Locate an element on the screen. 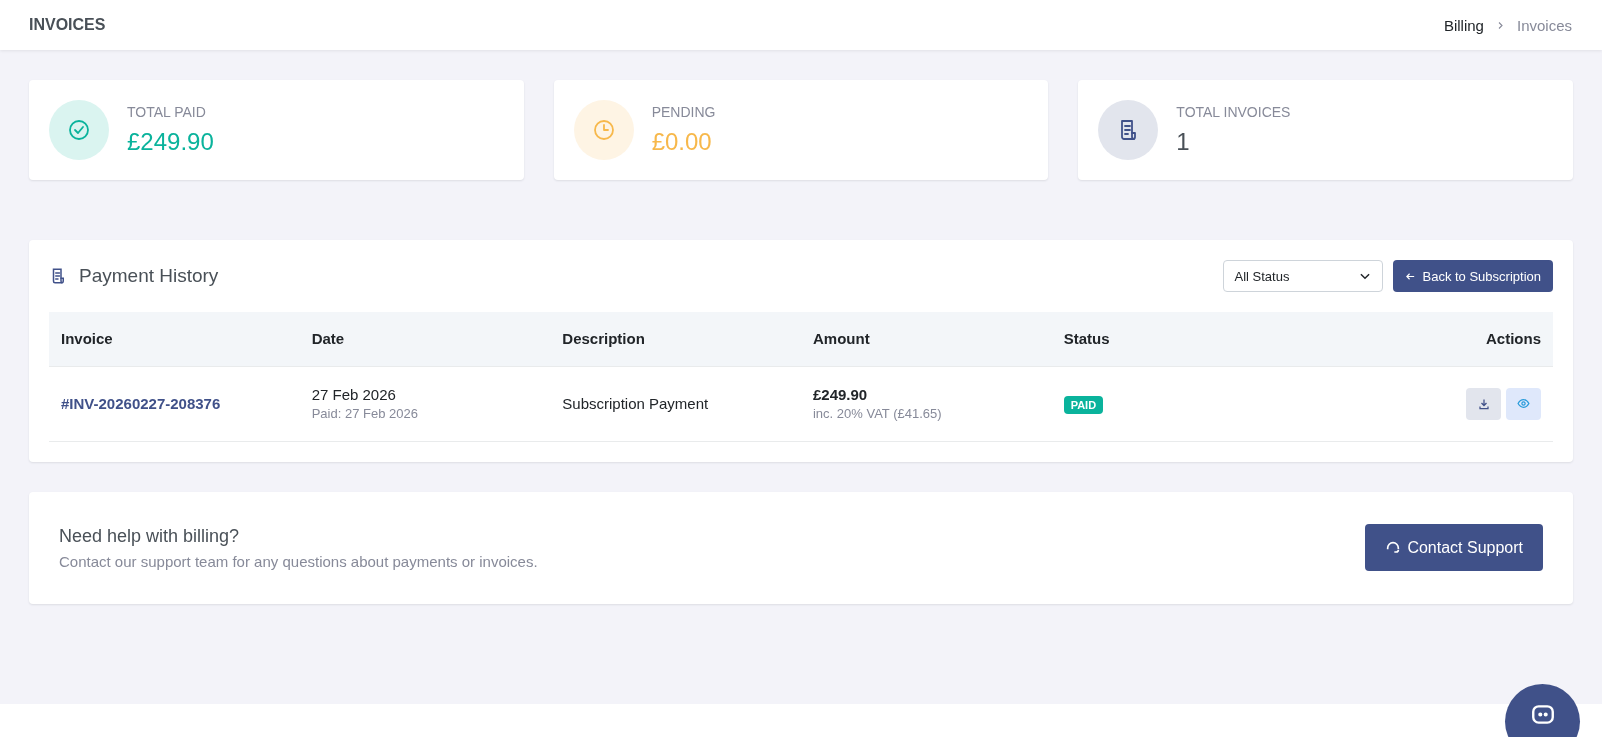 The width and height of the screenshot is (1602, 737). stat-label: PENDING is located at coordinates (683, 112).